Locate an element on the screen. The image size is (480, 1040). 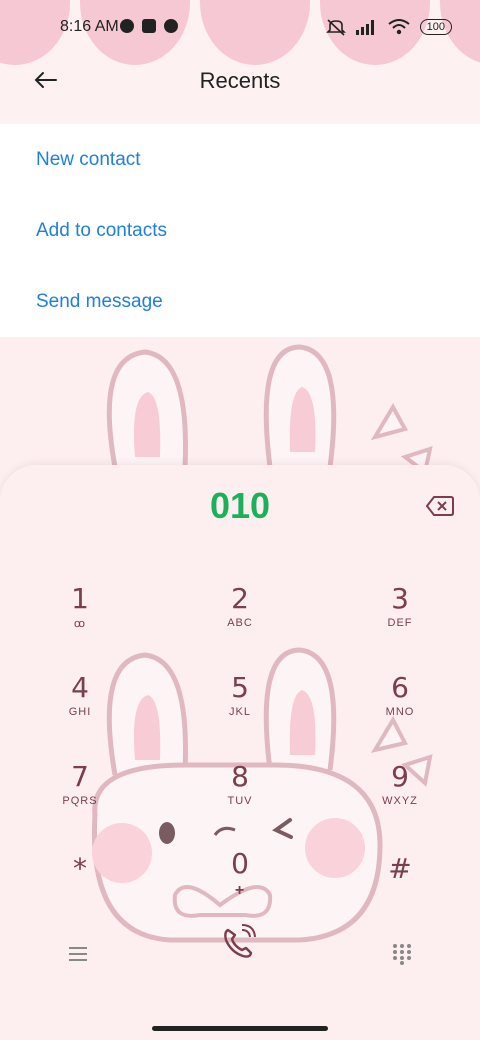
key-5: 5 JKL is located at coordinates (240, 707).